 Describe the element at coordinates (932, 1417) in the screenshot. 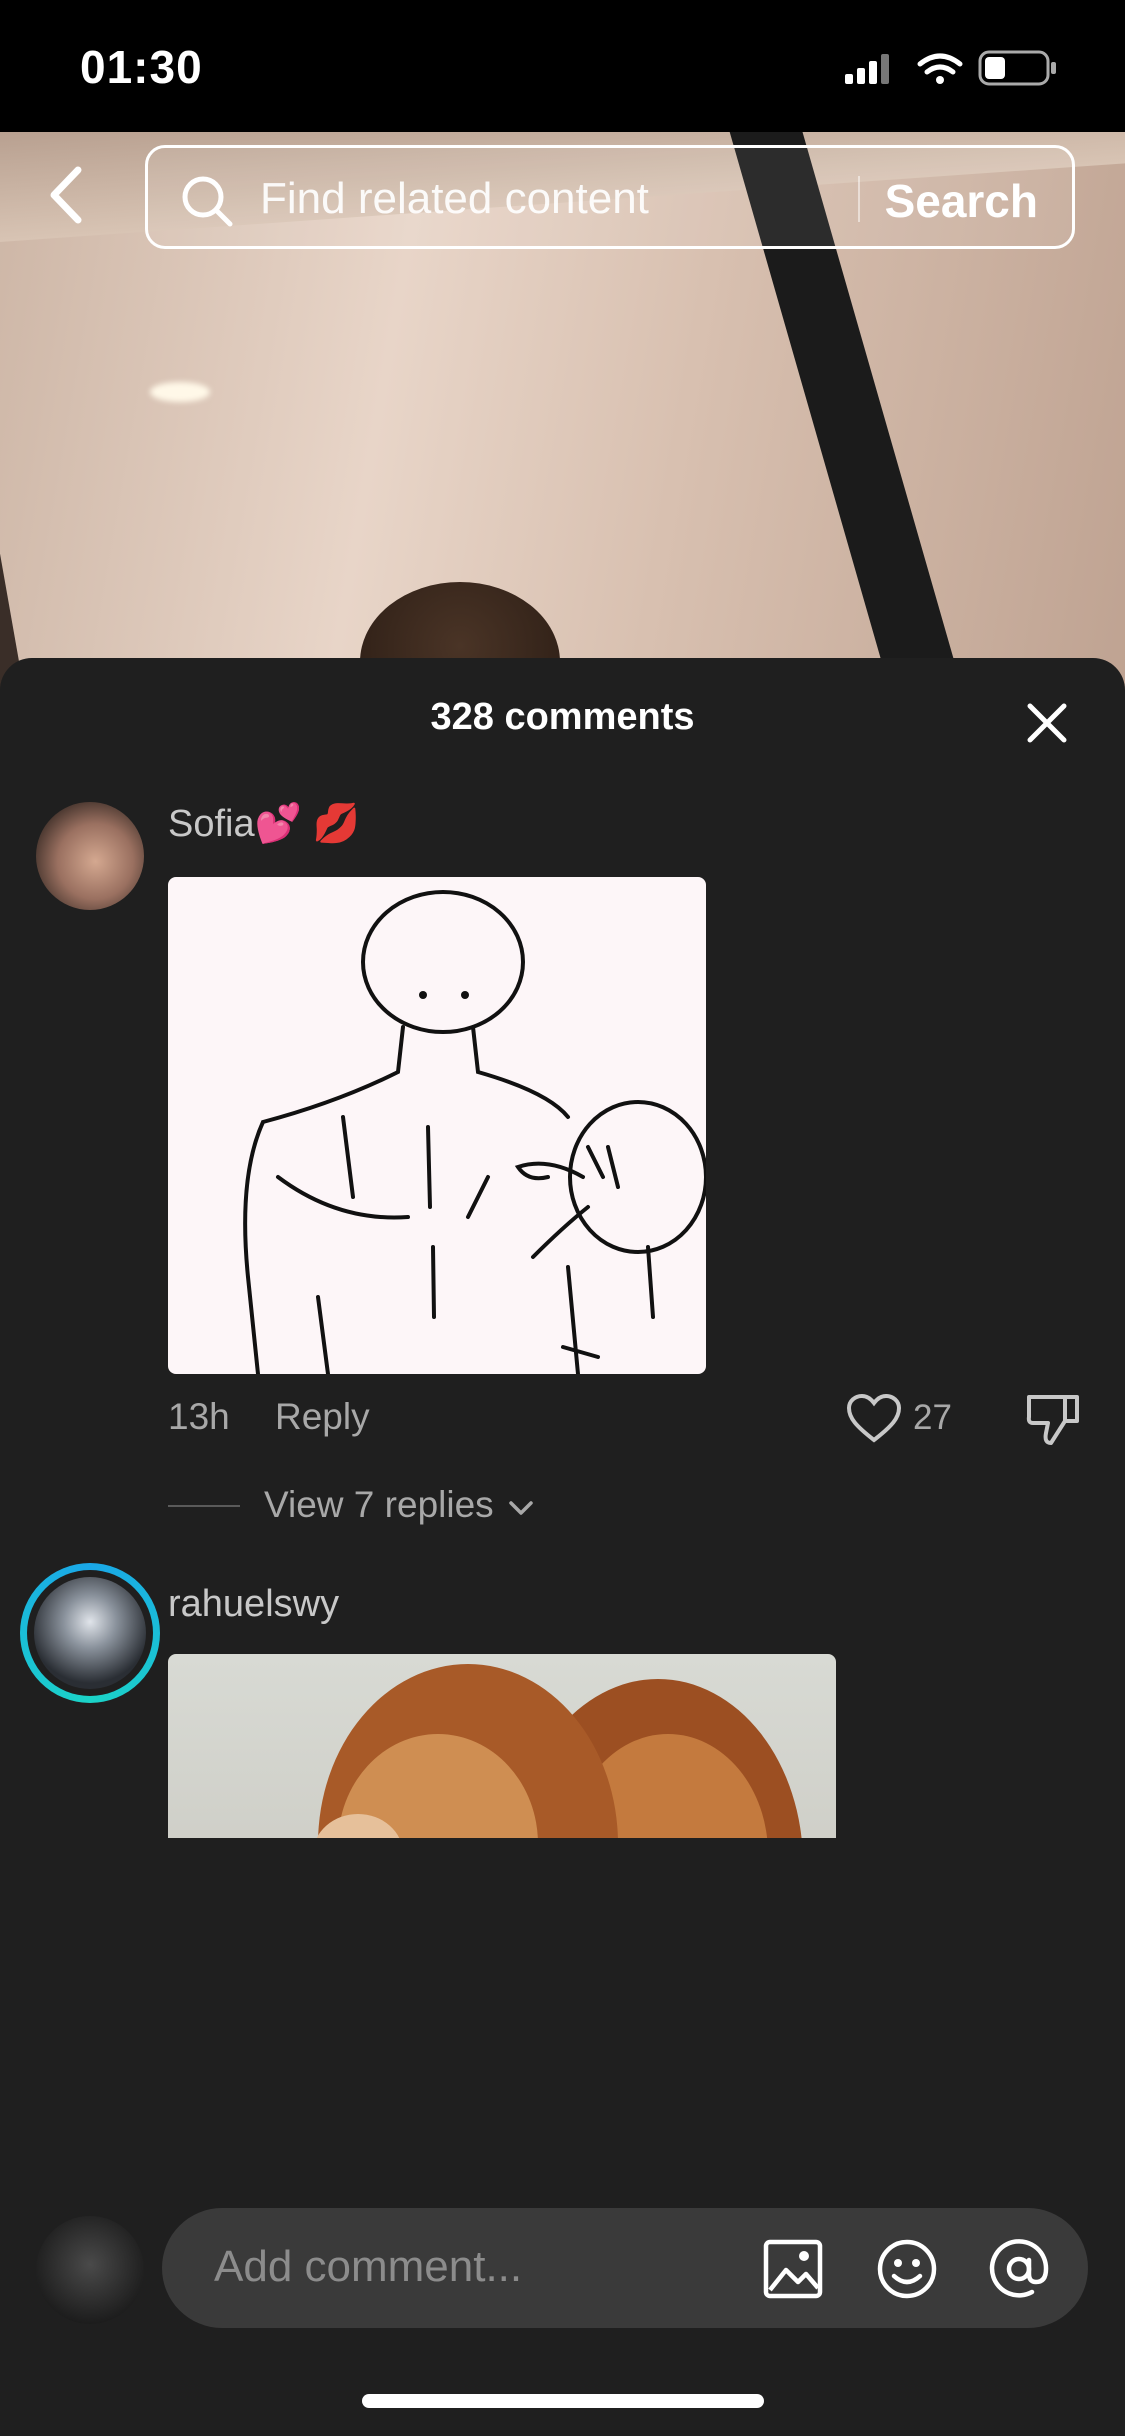

I see `like-count: 27` at that location.